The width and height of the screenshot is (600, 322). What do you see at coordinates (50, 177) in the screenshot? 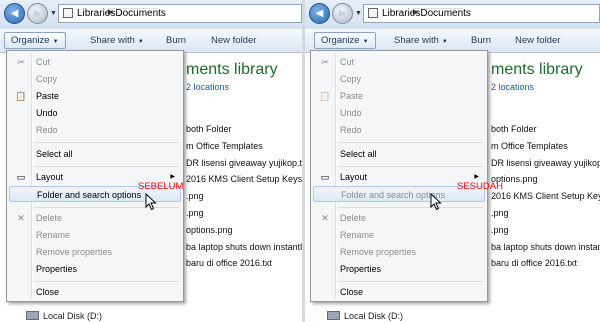
I see `menu-label: Layout` at bounding box center [50, 177].